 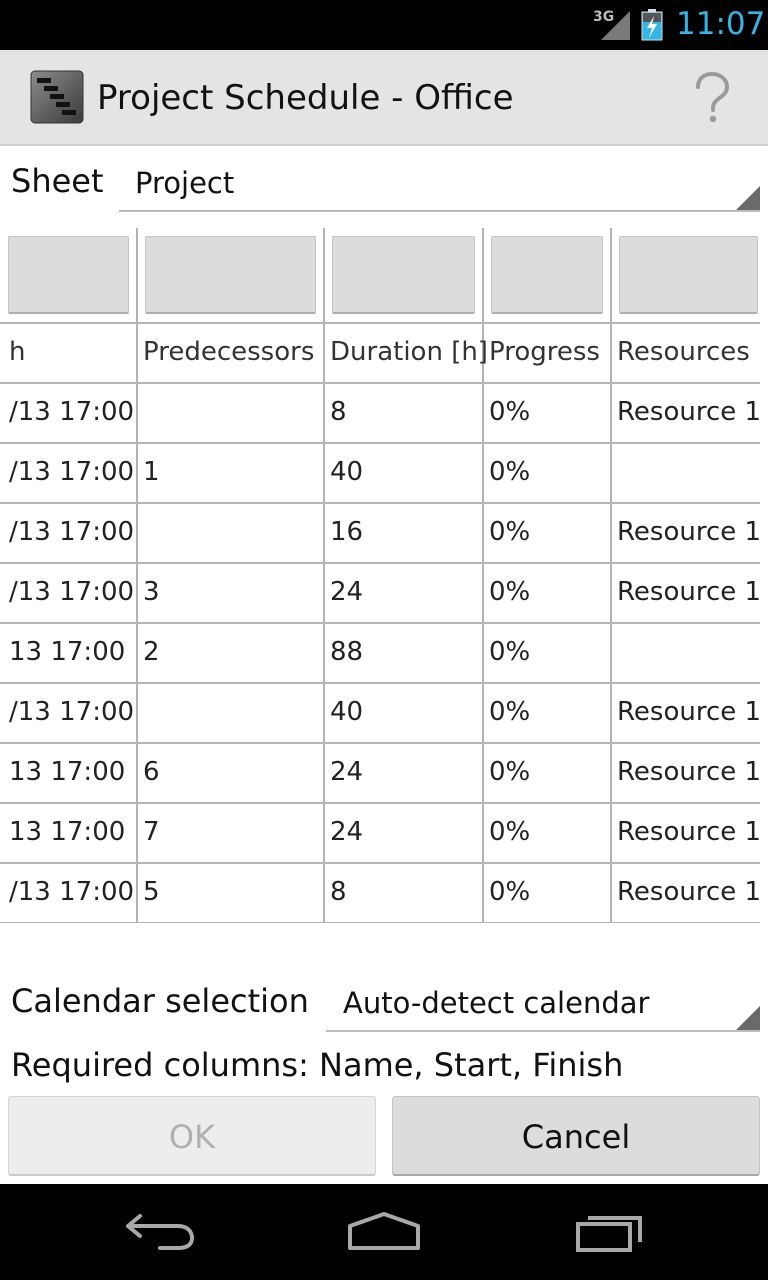 What do you see at coordinates (151, 652) in the screenshot?
I see `table-cell: 2` at bounding box center [151, 652].